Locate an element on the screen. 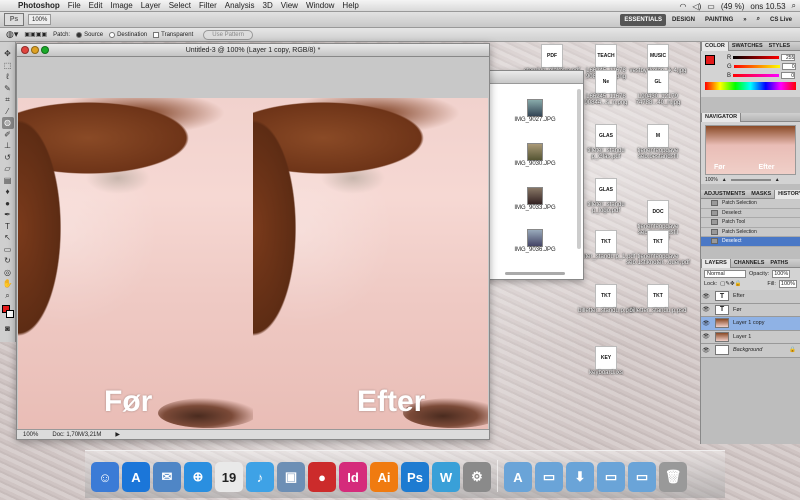 The width and height of the screenshot is (800, 500). desktop-icon: KEY keyboard.ixs is located at coordinates (606, 361).